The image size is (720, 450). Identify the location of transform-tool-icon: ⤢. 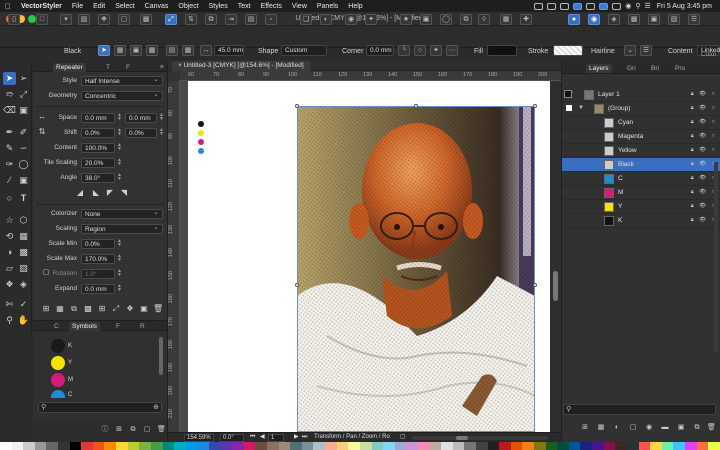
(23, 94).